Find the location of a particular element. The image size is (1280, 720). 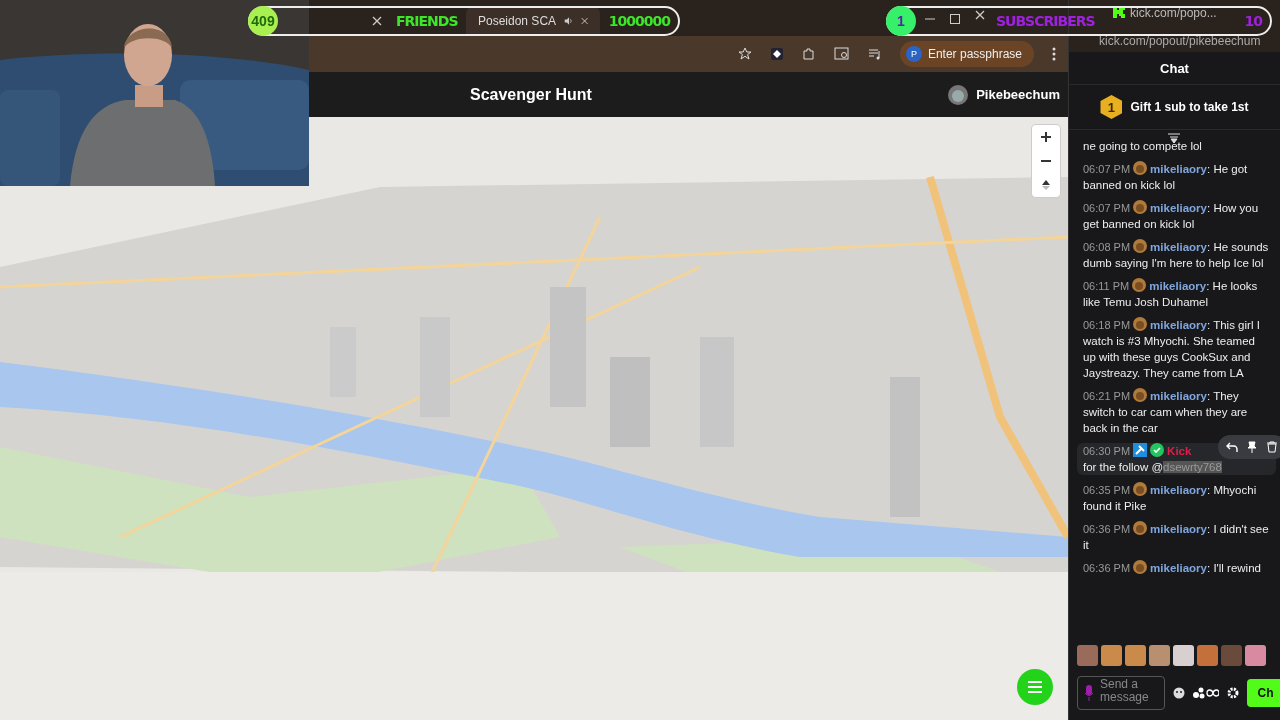

chat-message: 06:21 PM mikeliaory: They switch to car cam when they are back in the car is located at coordinates (1165, 412).